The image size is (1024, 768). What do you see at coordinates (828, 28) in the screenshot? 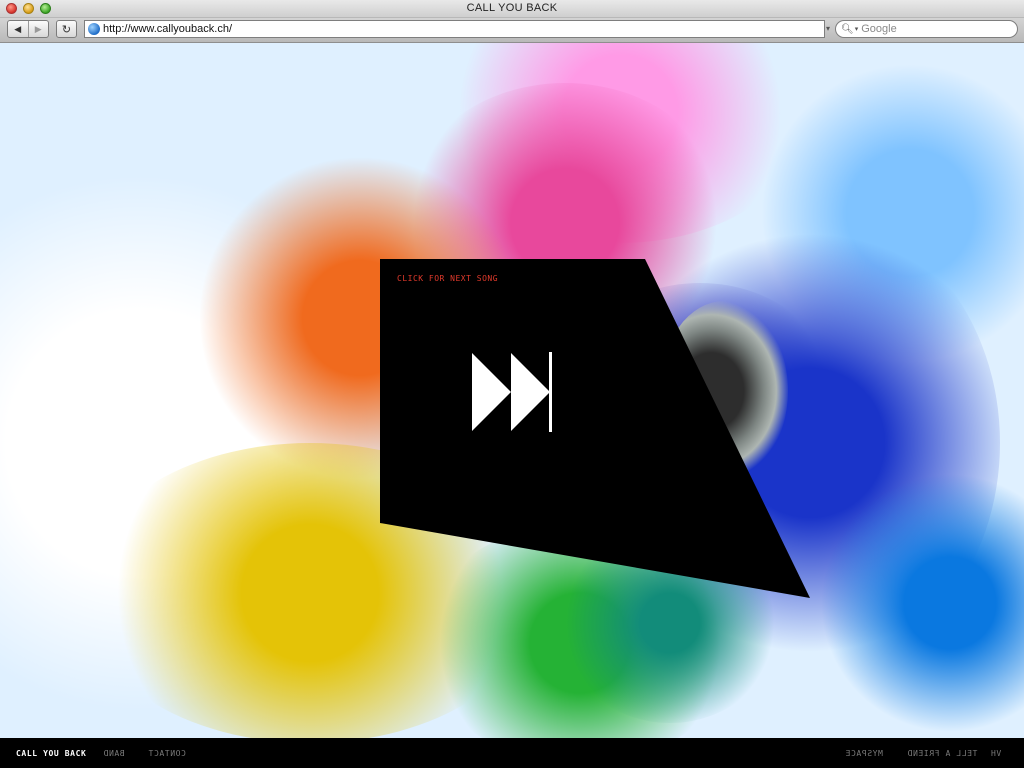
I see `url-history-dropdown-icon: ▾` at bounding box center [828, 28].